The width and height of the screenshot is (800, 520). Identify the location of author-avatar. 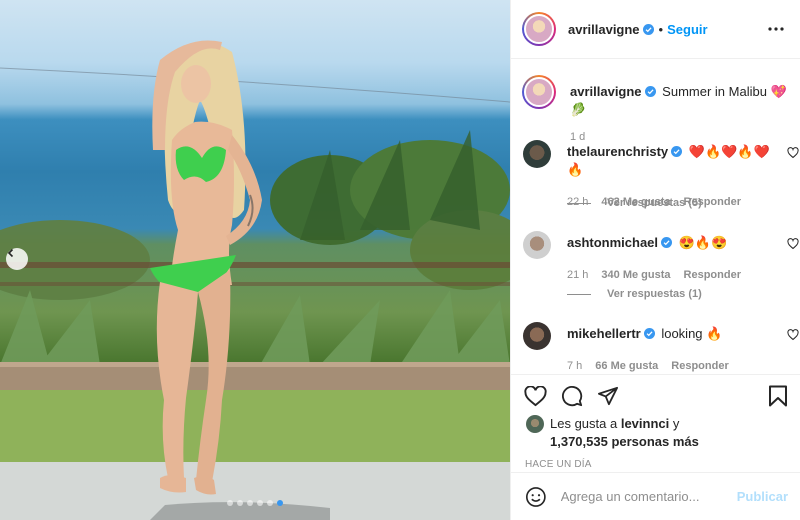
(539, 29).